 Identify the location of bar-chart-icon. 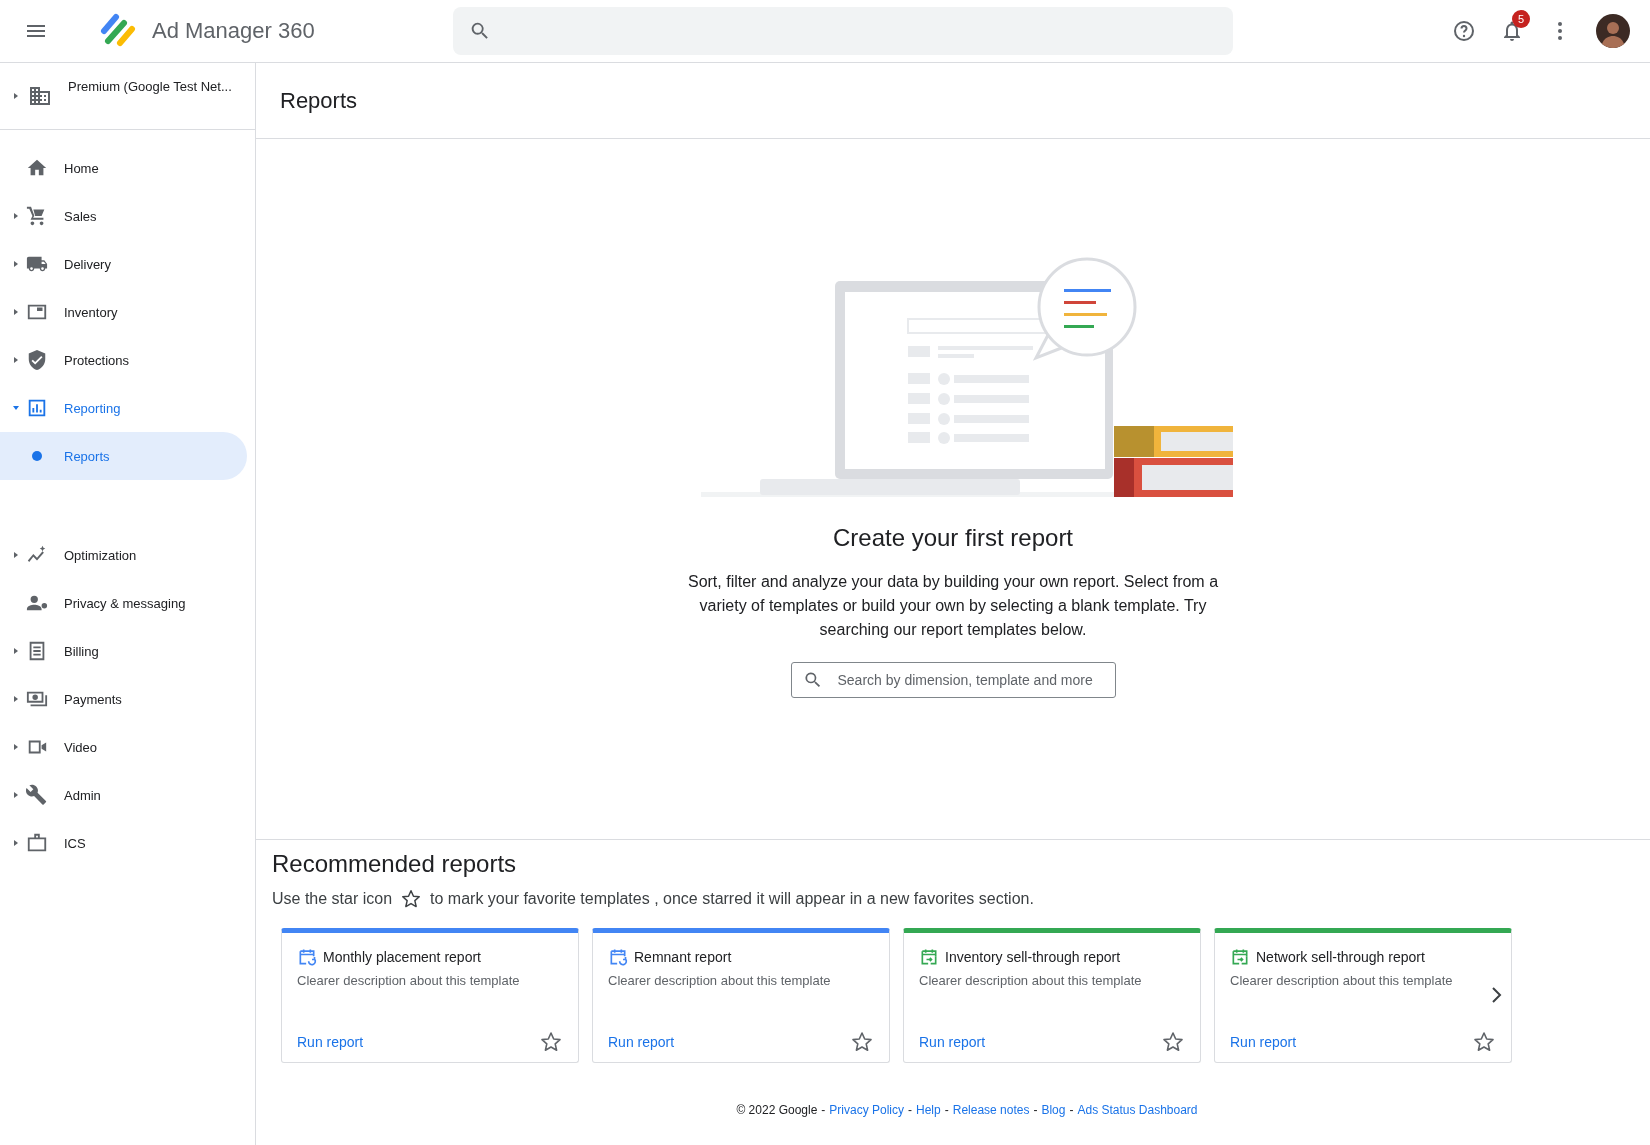
(37, 408).